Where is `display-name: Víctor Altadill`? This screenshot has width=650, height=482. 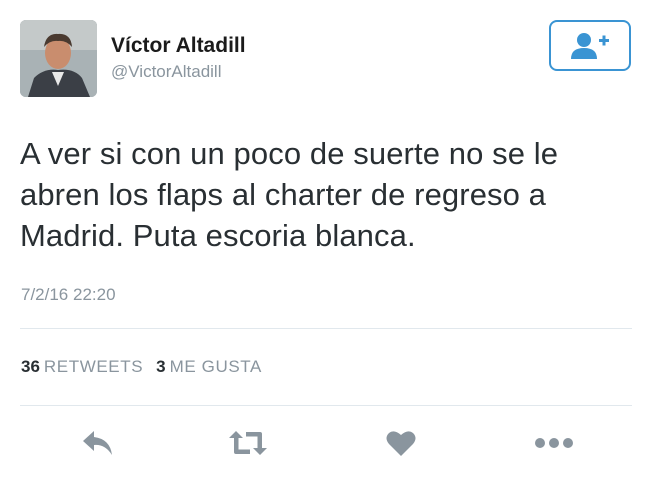 display-name: Víctor Altadill is located at coordinates (178, 46).